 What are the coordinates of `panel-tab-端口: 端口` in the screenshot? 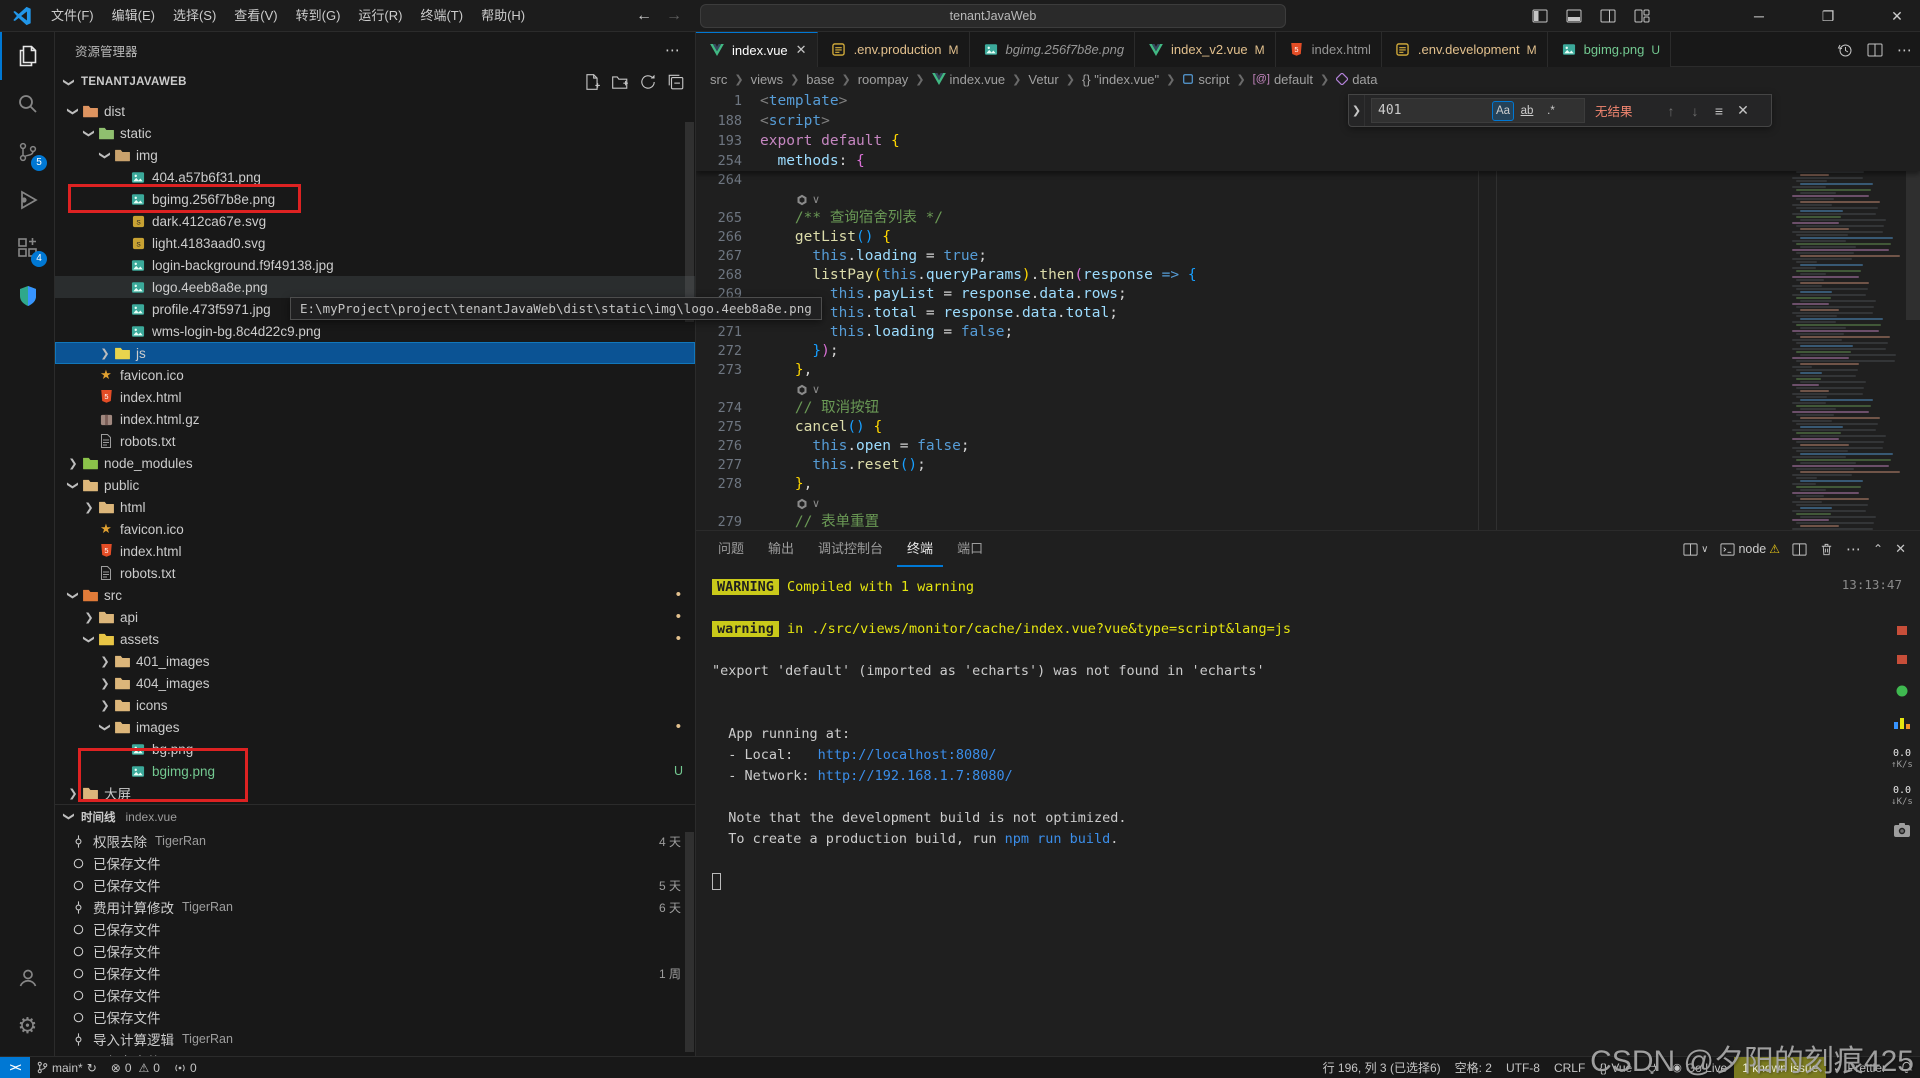 It's located at (970, 549).